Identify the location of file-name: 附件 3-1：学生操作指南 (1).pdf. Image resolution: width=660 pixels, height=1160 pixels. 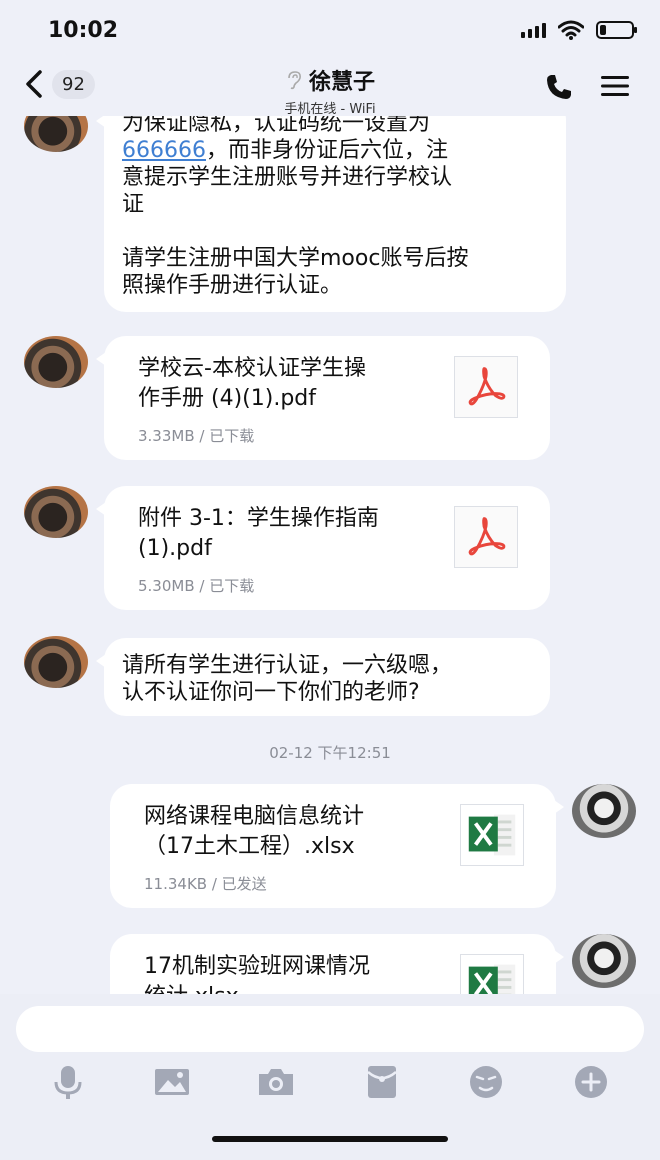
(258, 533).